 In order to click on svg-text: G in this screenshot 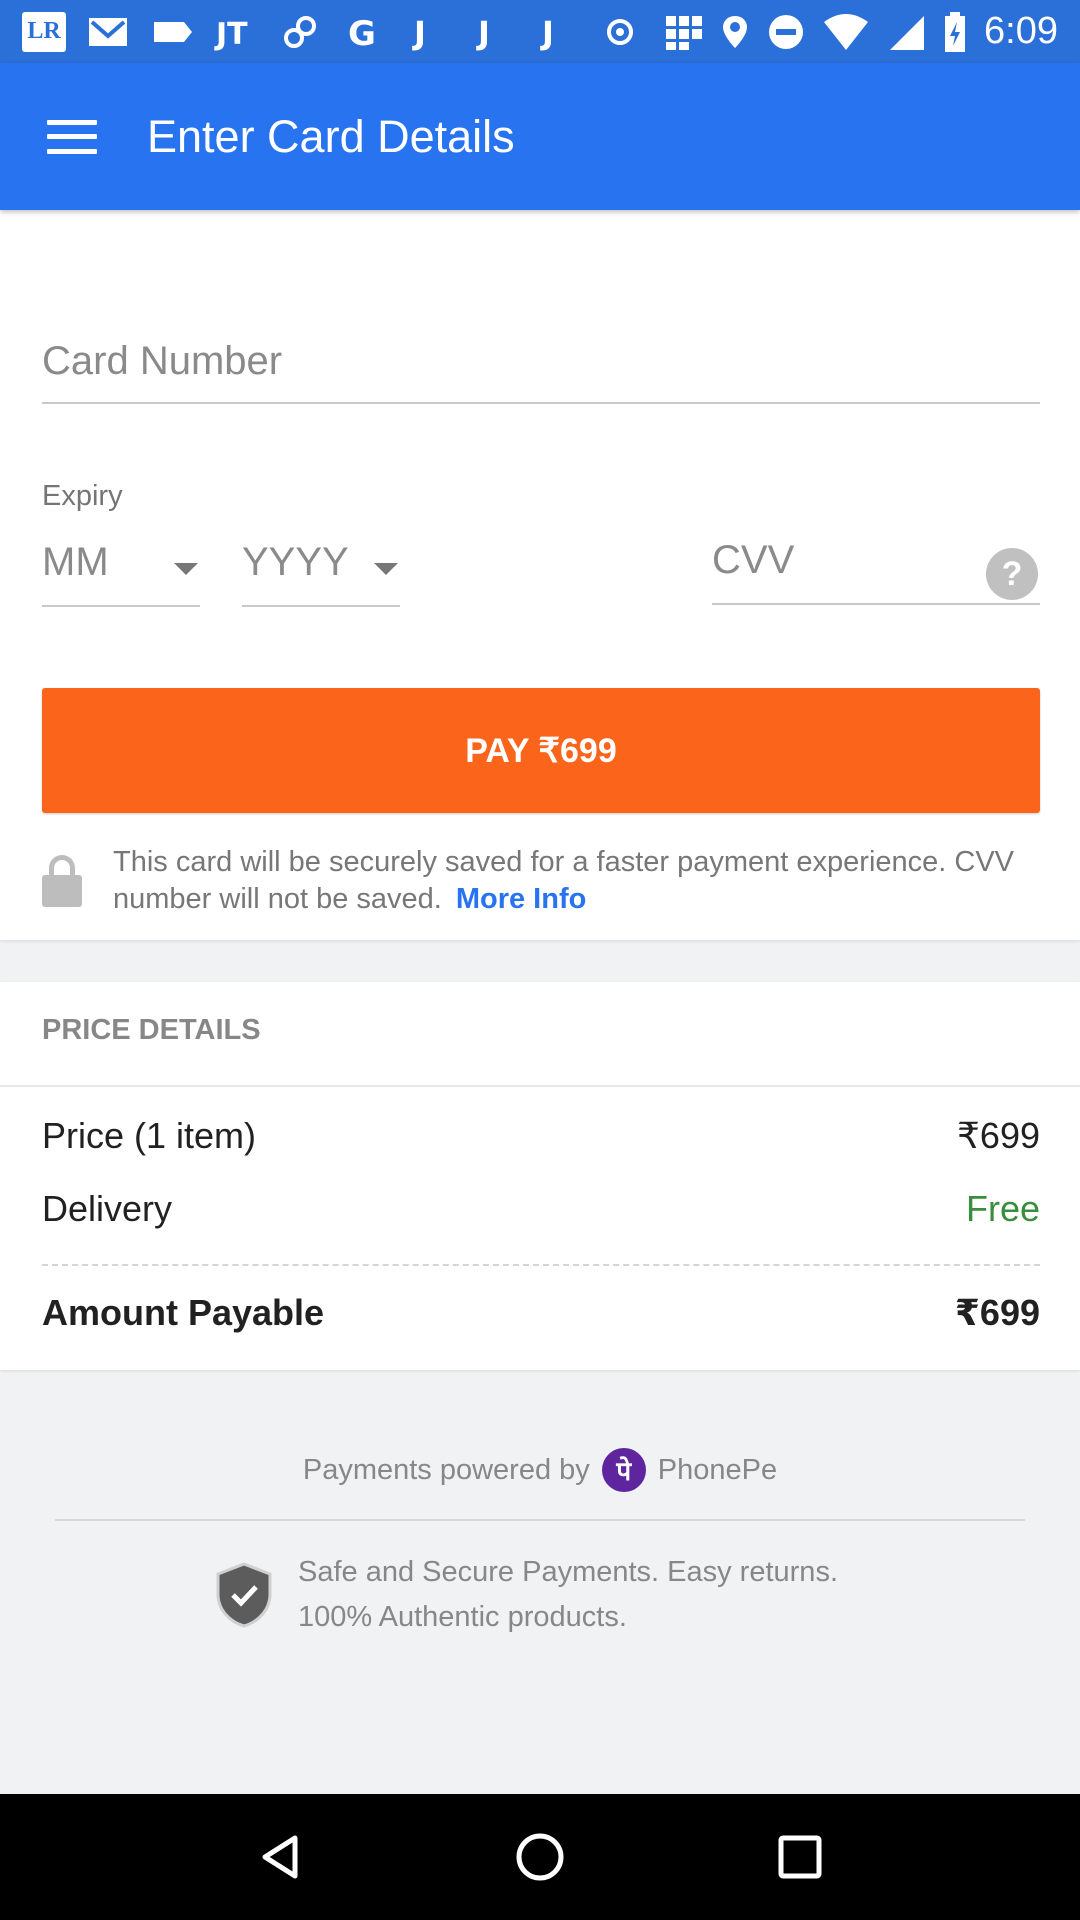, I will do `click(362, 33)`.